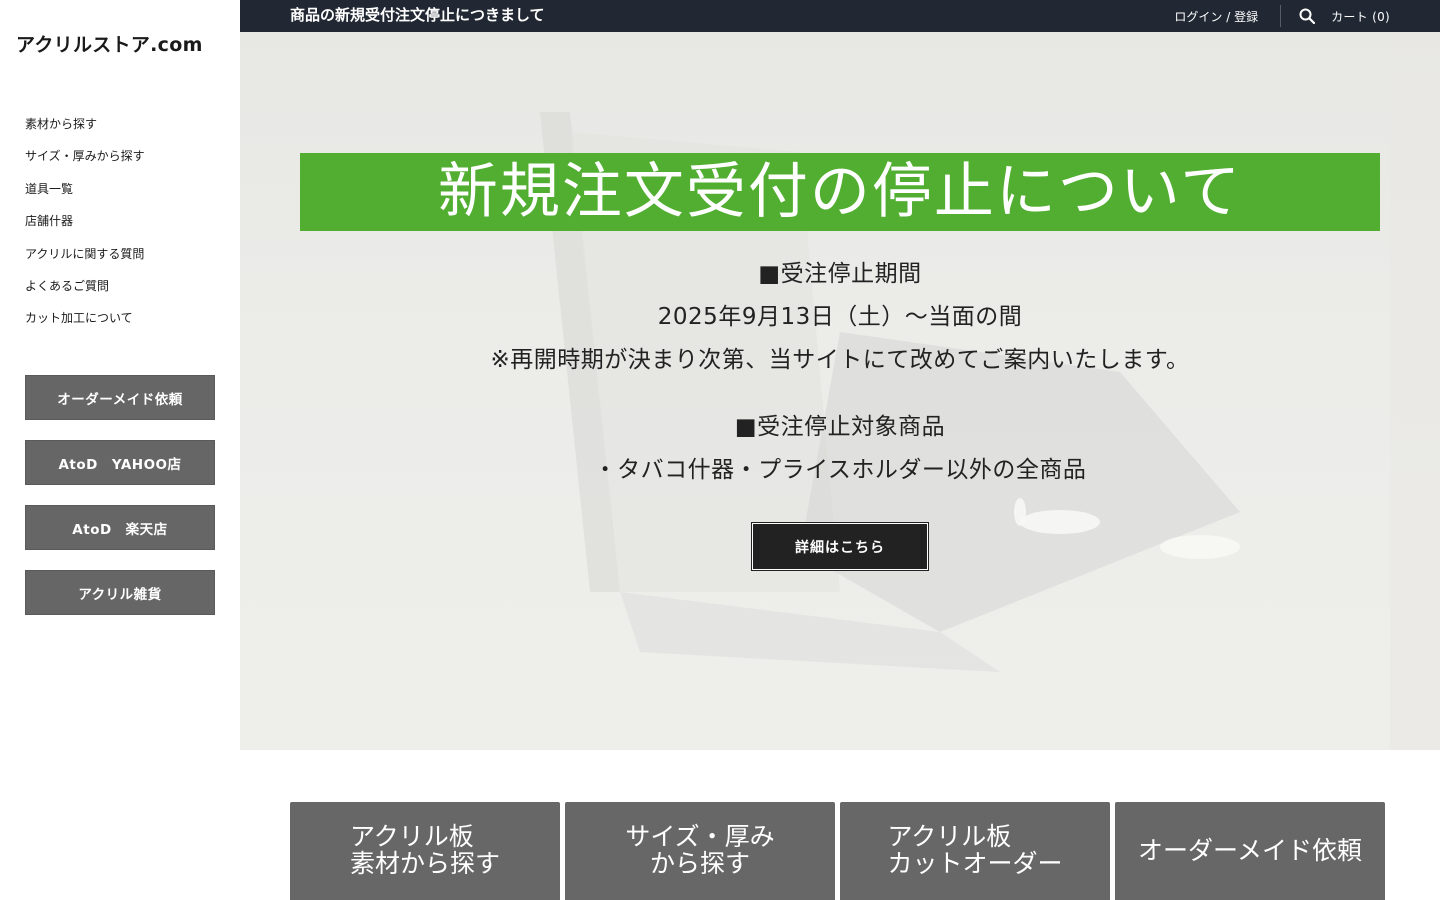  Describe the element at coordinates (417, 15) in the screenshot. I see `announcement-link: 商品の新規受付注文停止につきまして` at that location.